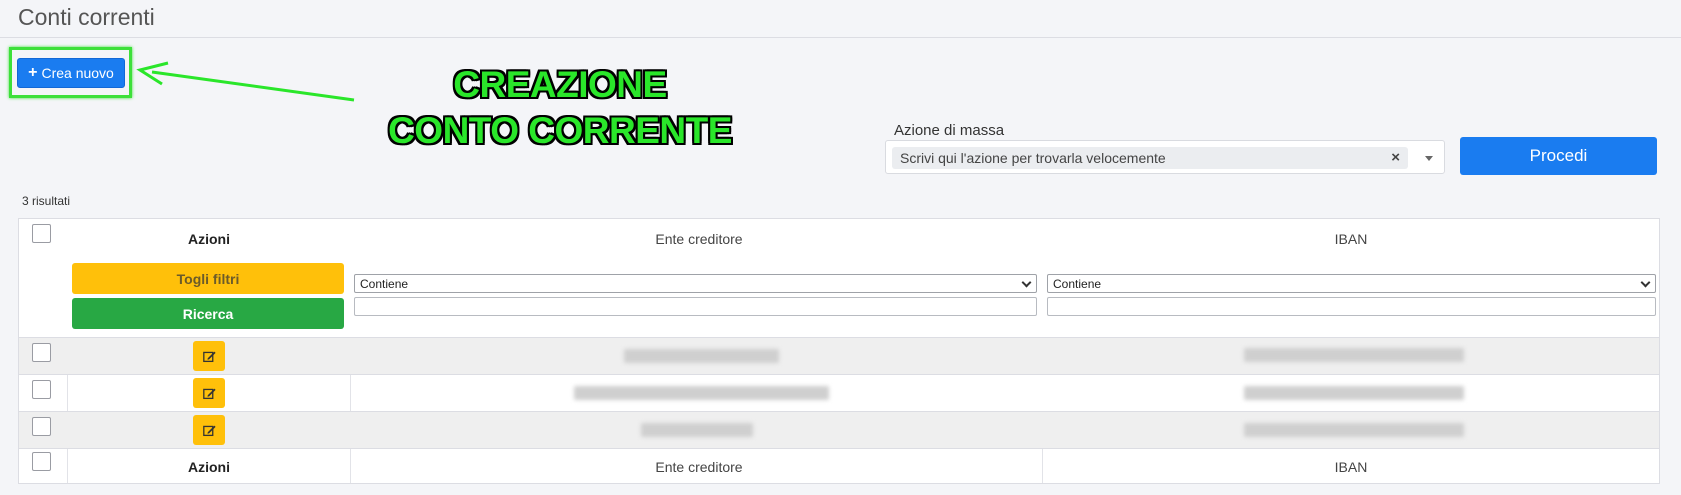 The width and height of the screenshot is (1681, 495). I want to click on annotation-line-2: CONTO CORRENTE, so click(560, 130).